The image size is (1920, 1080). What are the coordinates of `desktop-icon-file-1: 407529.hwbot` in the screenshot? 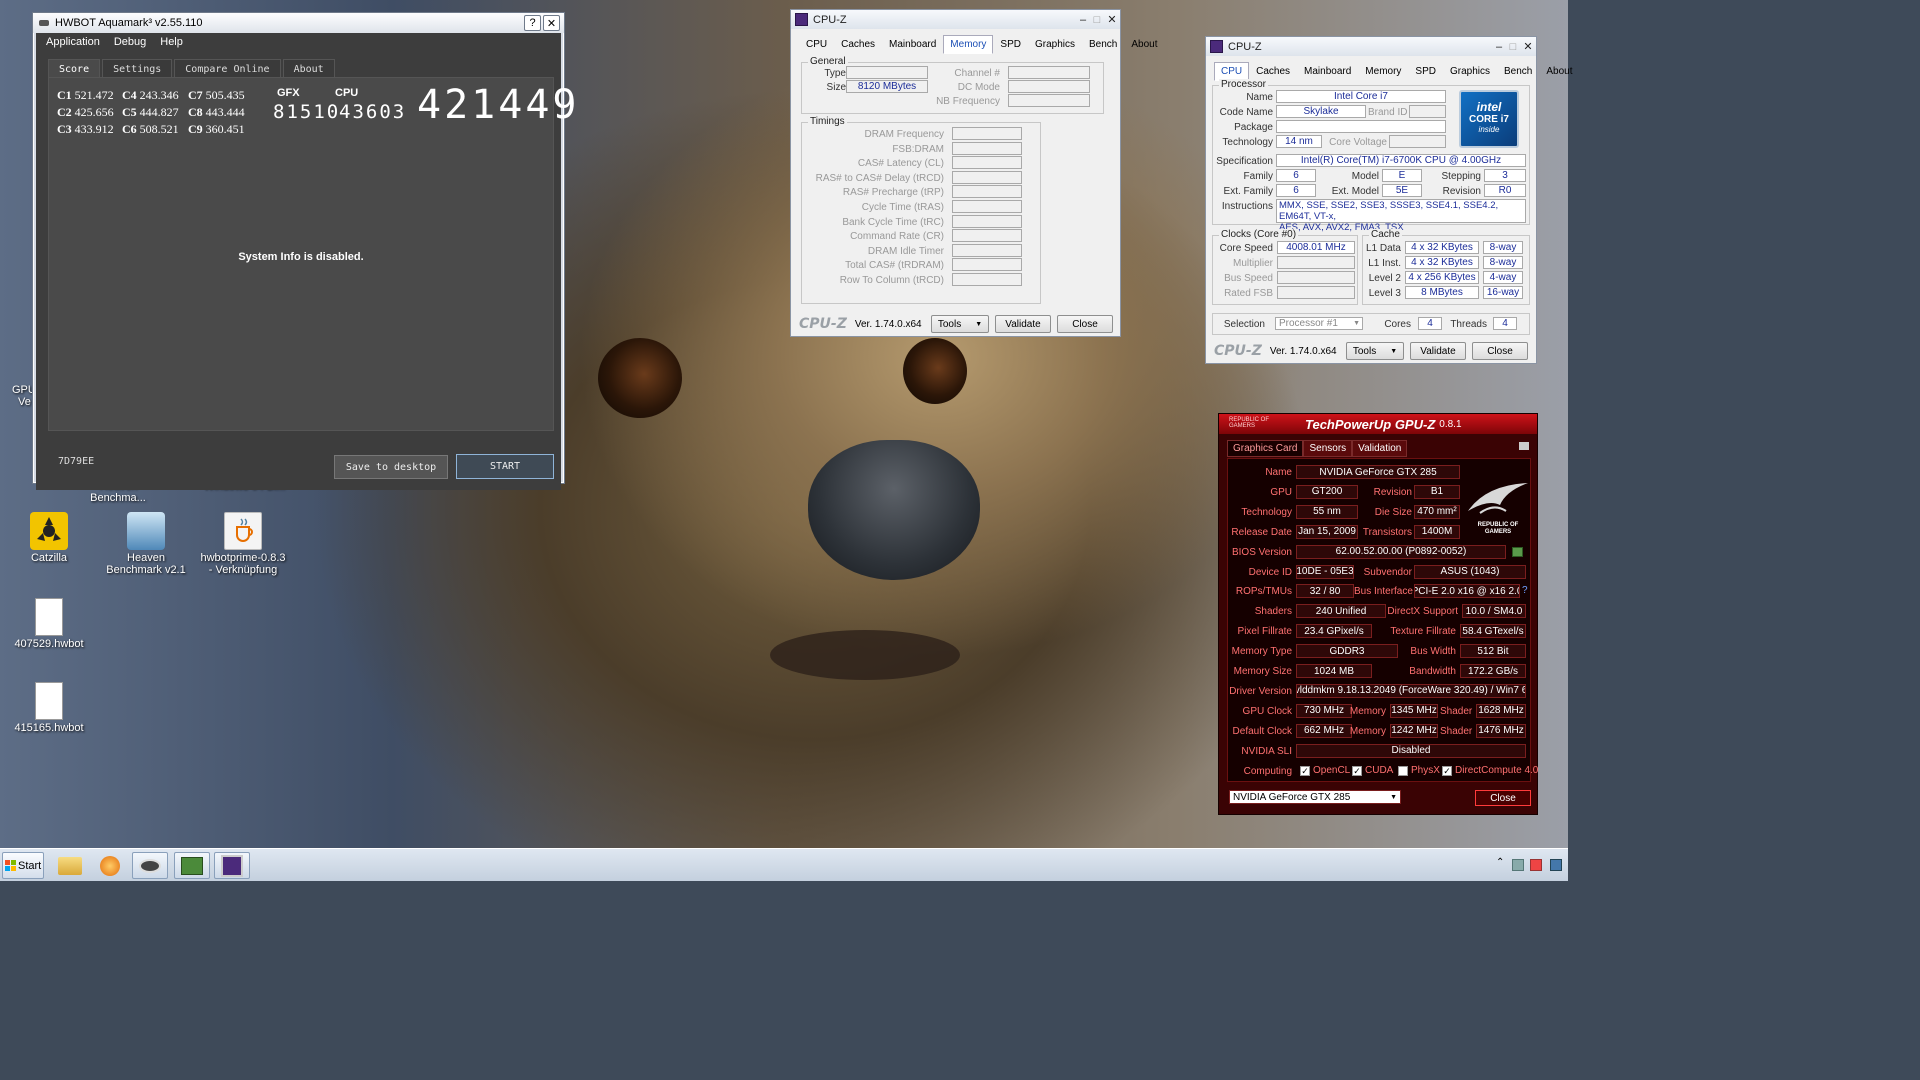 It's located at (49, 624).